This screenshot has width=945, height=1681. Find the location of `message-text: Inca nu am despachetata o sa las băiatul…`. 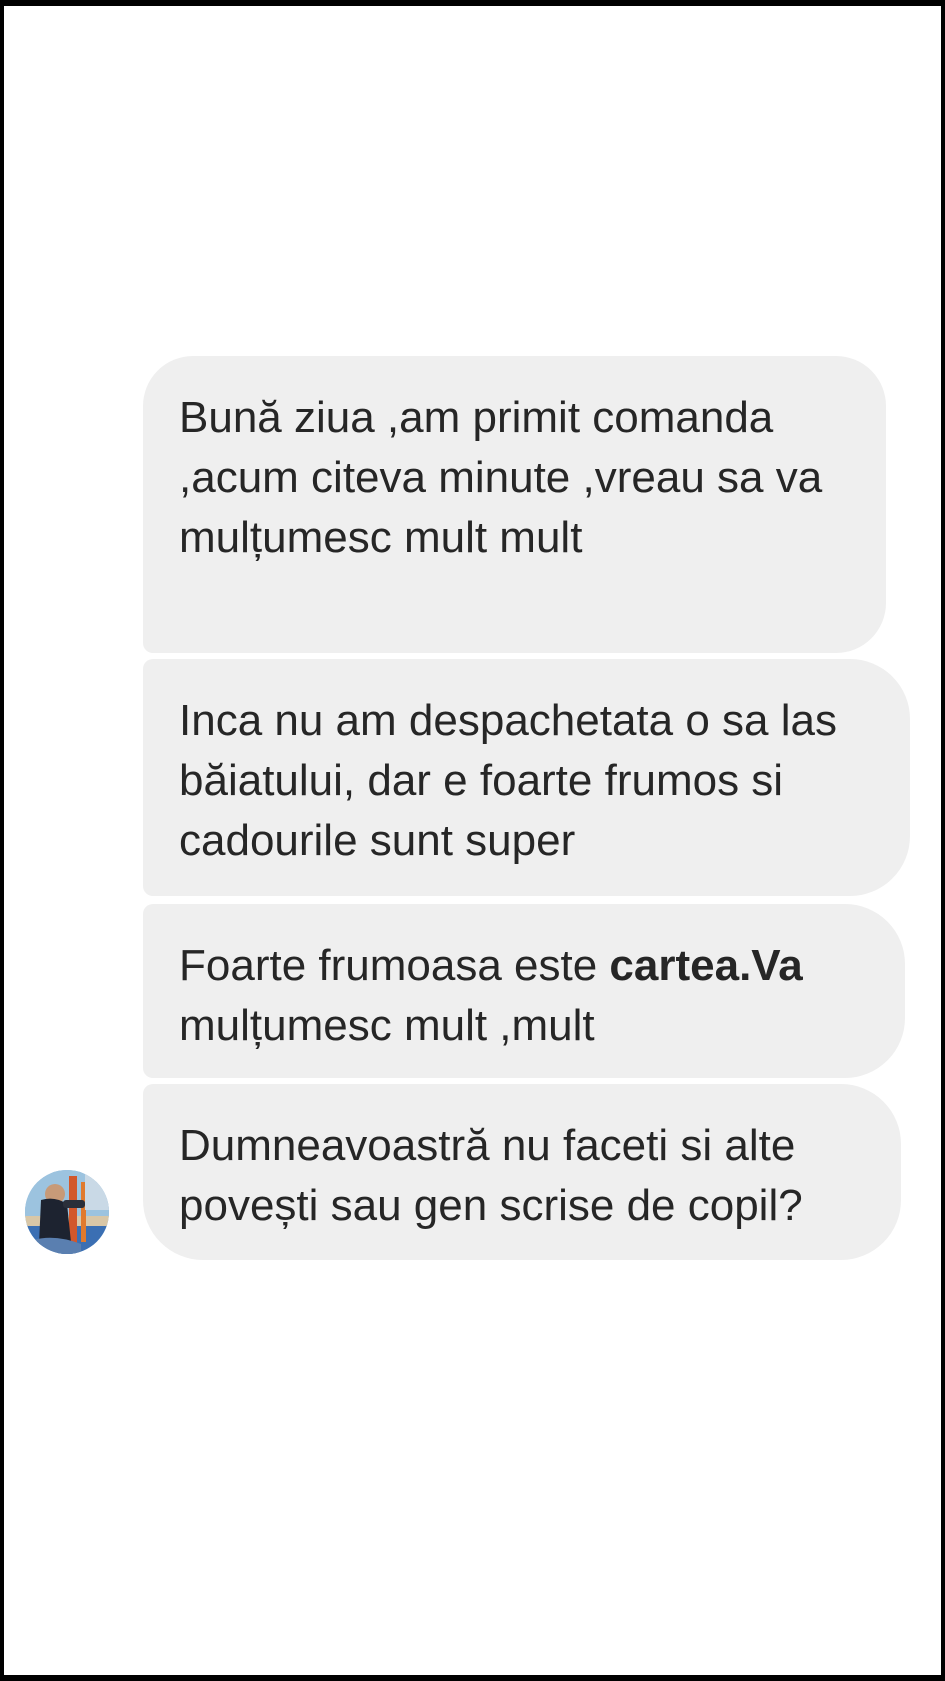

message-text: Inca nu am despachetata o sa las băiatul… is located at coordinates (508, 780).